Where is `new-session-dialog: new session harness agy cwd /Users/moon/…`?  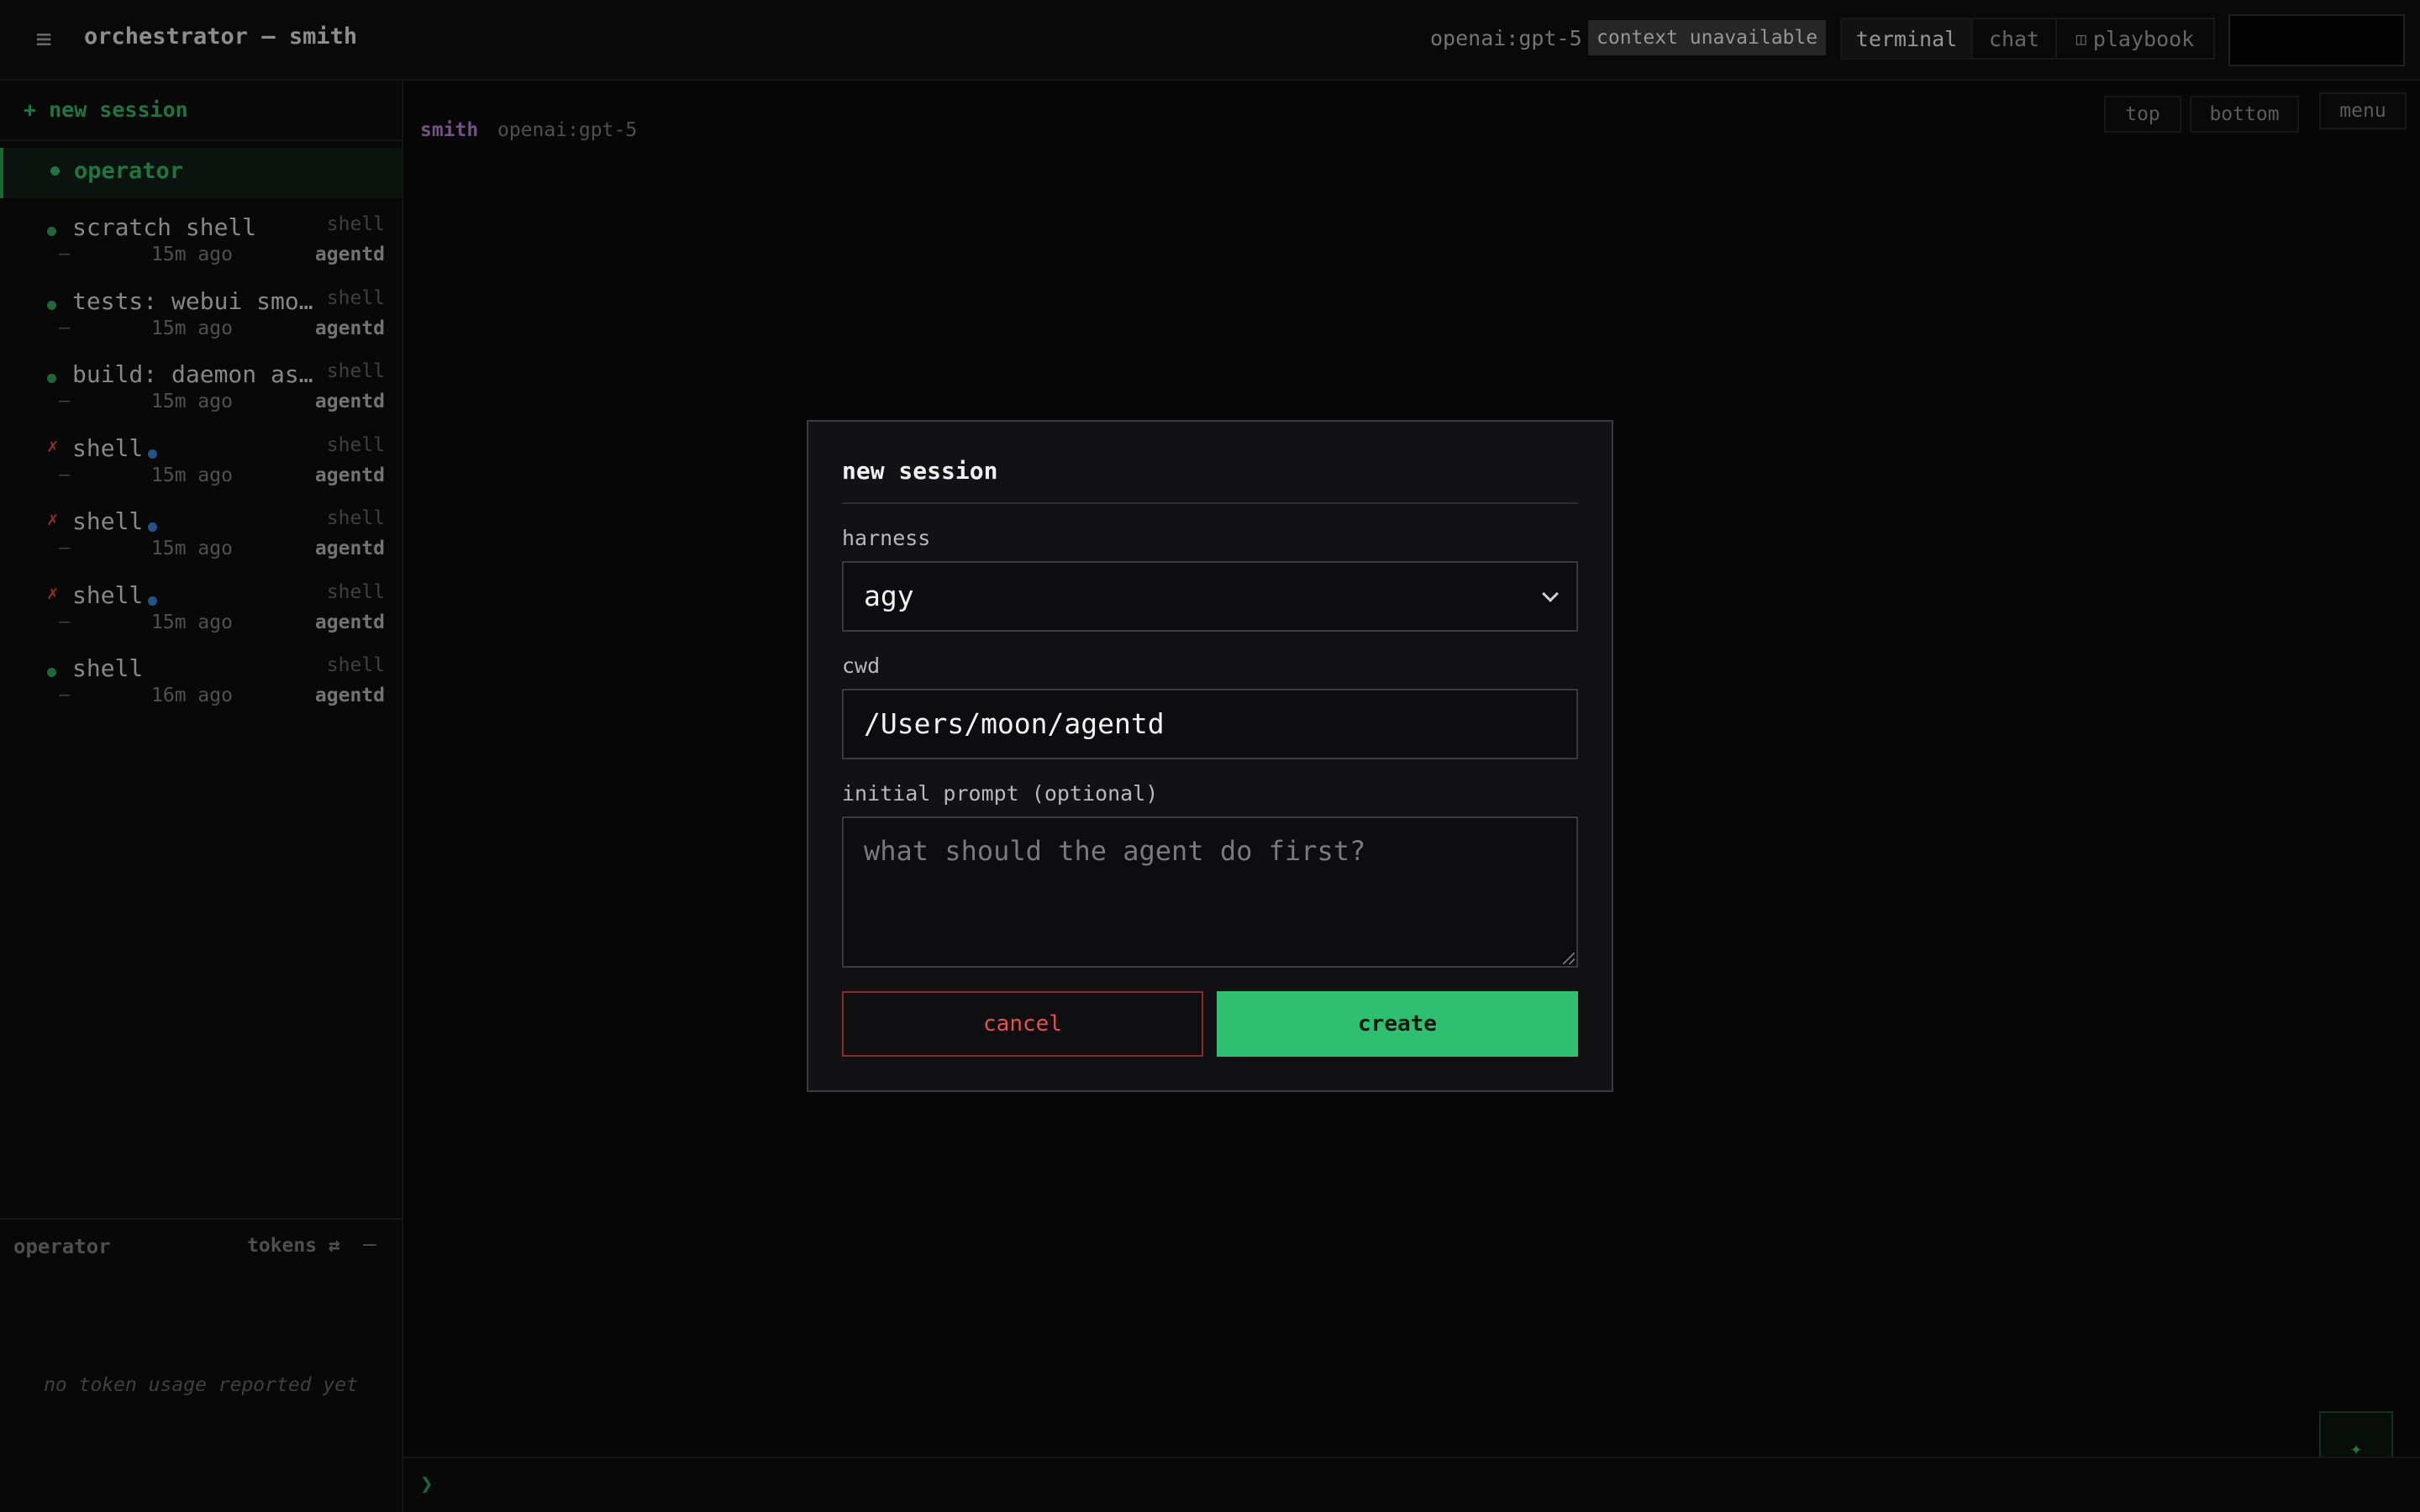
new-session-dialog: new session harness agy cwd /Users/moon/… is located at coordinates (1210, 756).